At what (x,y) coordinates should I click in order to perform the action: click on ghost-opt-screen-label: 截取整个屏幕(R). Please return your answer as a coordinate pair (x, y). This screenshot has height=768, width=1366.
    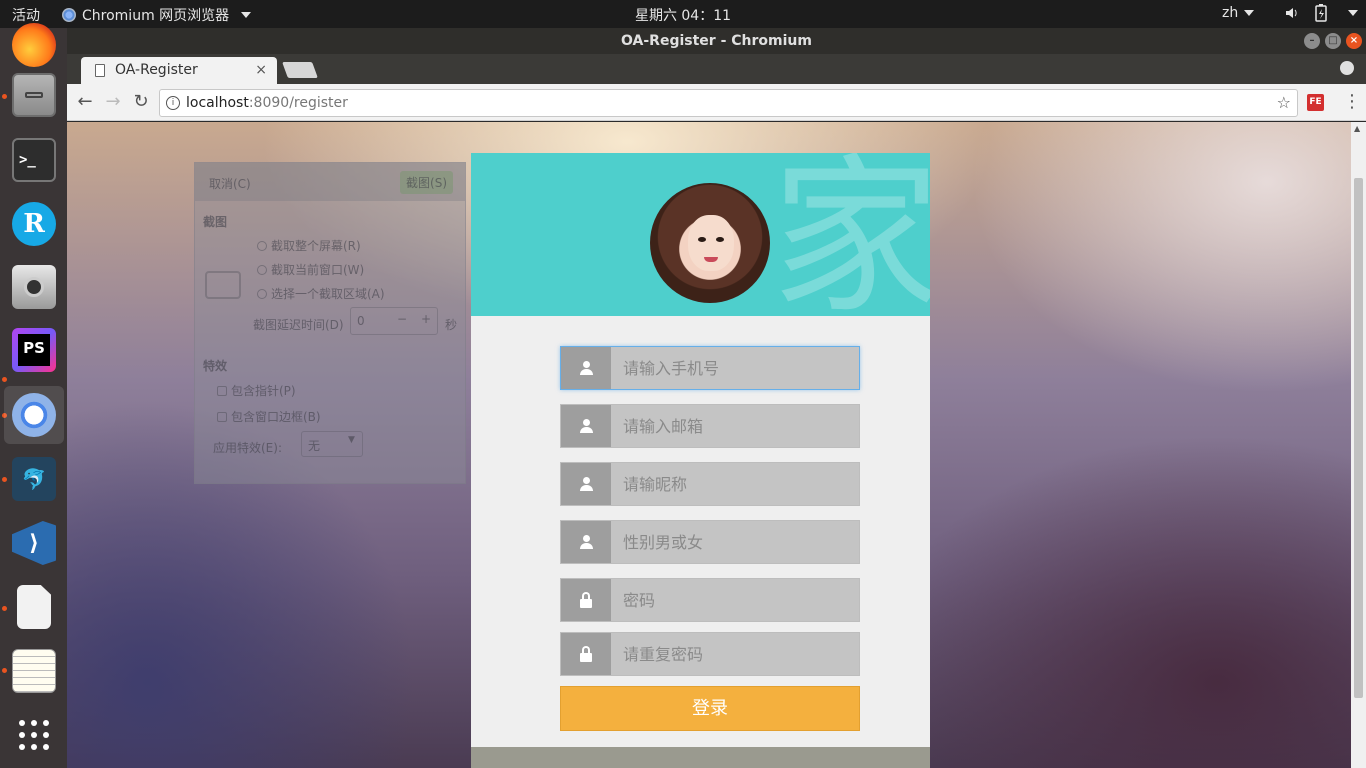
    Looking at the image, I should click on (316, 246).